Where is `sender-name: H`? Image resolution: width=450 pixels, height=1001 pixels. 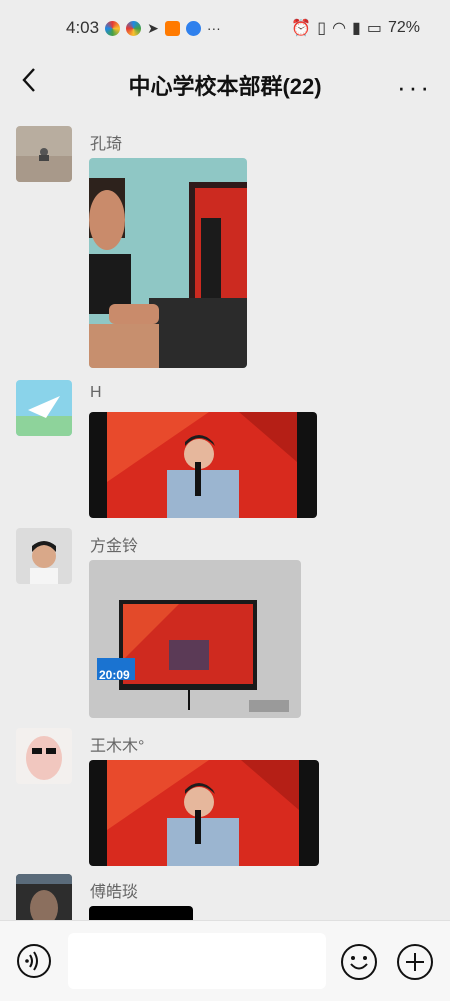 sender-name: H is located at coordinates (96, 392).